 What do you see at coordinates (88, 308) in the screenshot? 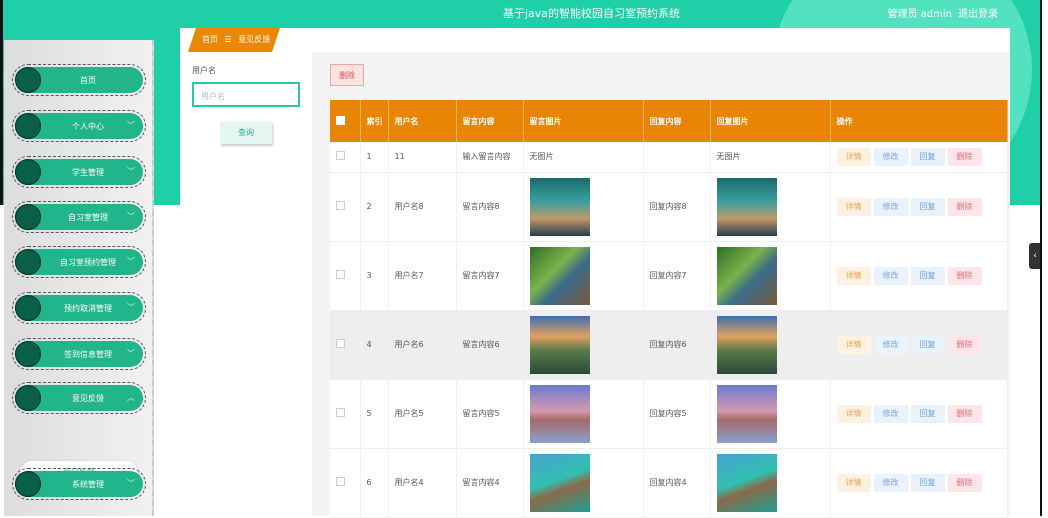
I see `sidebar-item-label: 预约取消管理` at bounding box center [88, 308].